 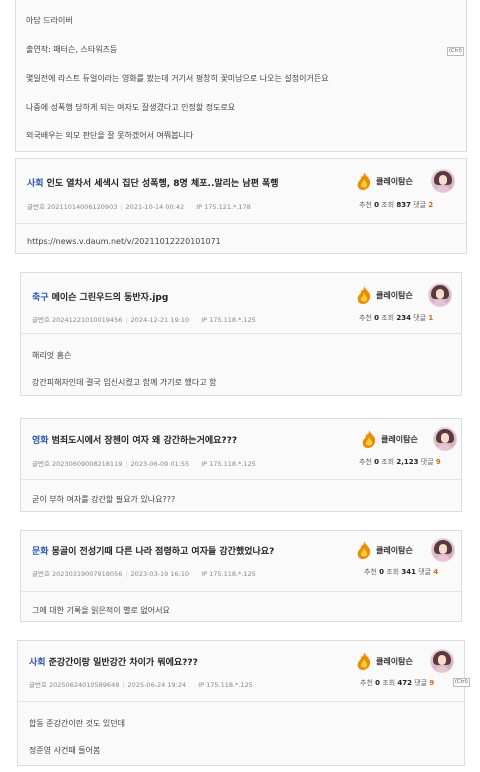 I want to click on post-body-line: 강간피해자인데 결국 임신시켰고 함께 가기로 했다고 함, so click(x=124, y=382).